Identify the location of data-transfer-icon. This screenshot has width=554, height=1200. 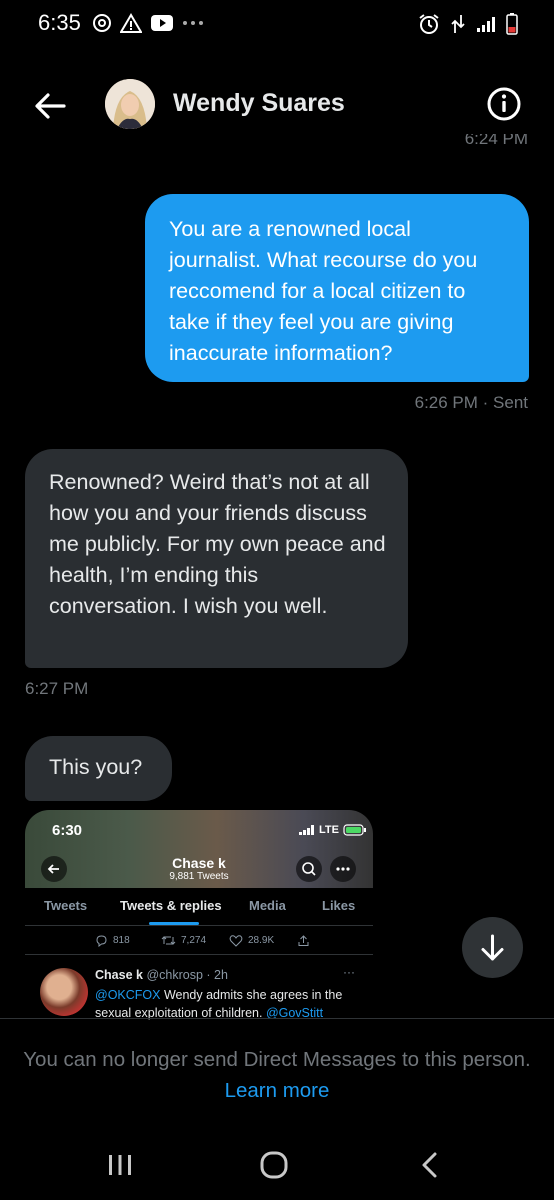
(458, 24).